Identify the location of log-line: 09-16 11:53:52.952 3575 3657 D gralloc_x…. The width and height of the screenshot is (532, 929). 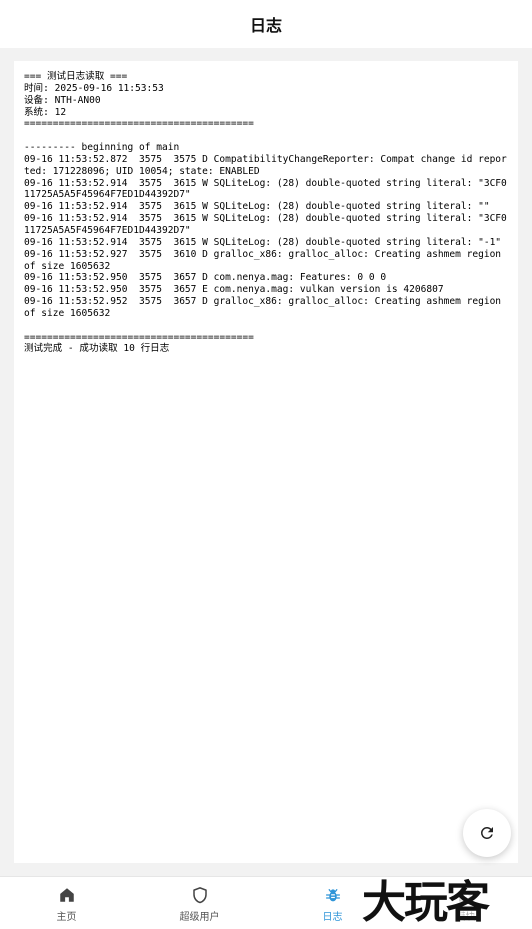
(265, 307).